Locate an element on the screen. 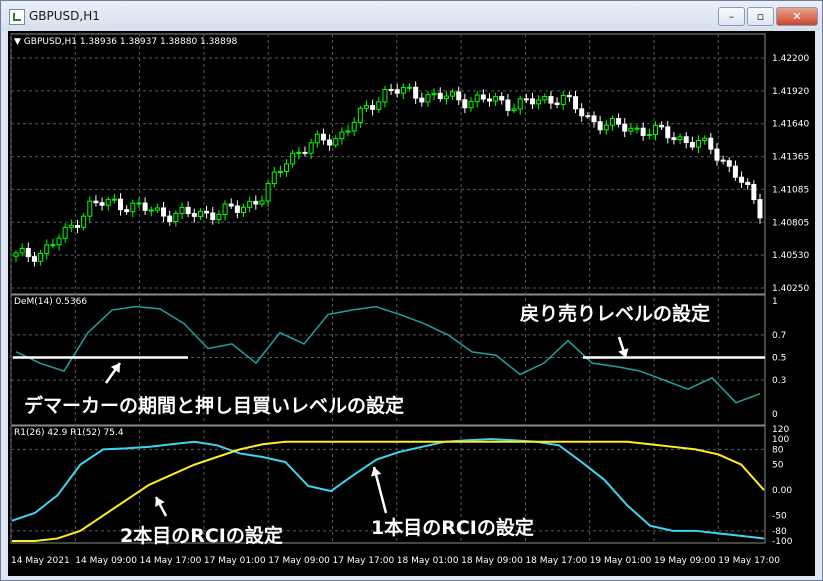 Image resolution: width=823 pixels, height=581 pixels. close-button: ✕ is located at coordinates (797, 16).